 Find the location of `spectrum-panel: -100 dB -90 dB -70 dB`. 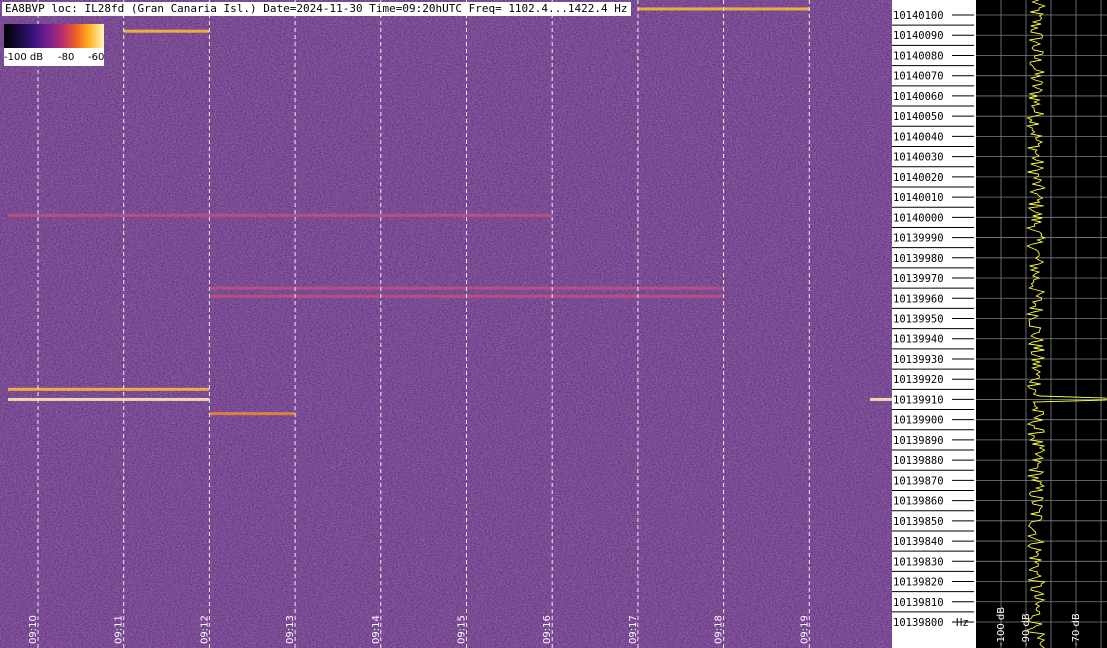

spectrum-panel: -100 dB -90 dB -70 dB is located at coordinates (1041, 324).